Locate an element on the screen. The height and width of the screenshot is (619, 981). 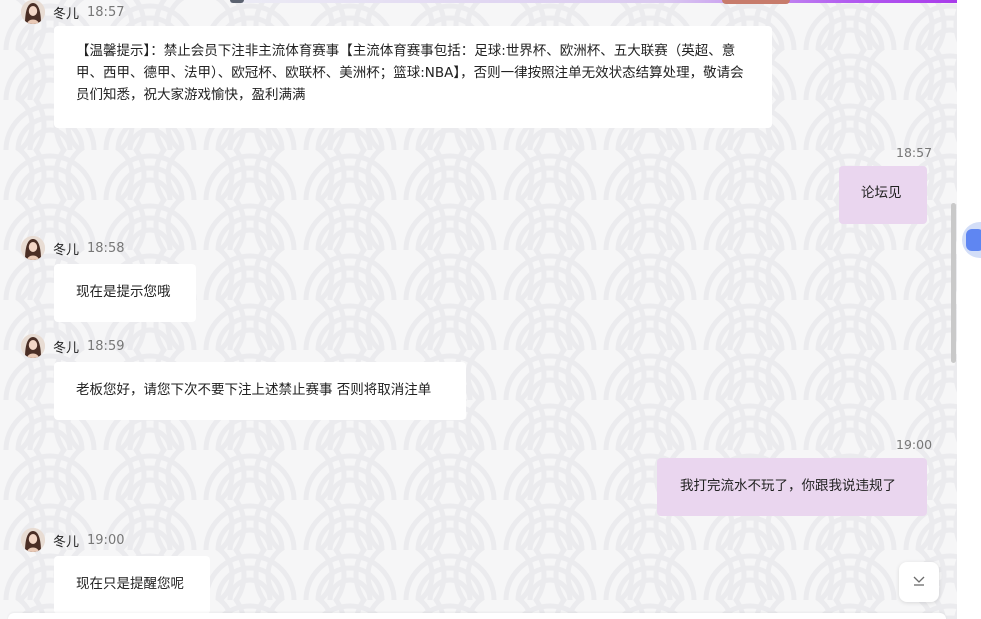
message-text: 我打完流水不玩了，你跟我说违规了 is located at coordinates (788, 486).